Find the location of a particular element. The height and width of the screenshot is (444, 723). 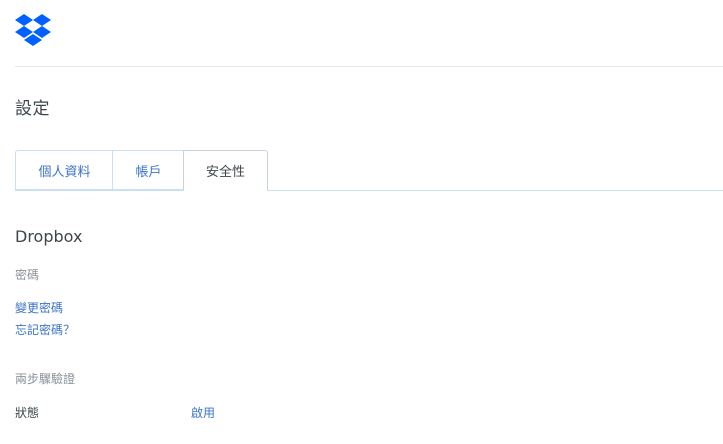

dropbox-logo-svg is located at coordinates (33, 30).